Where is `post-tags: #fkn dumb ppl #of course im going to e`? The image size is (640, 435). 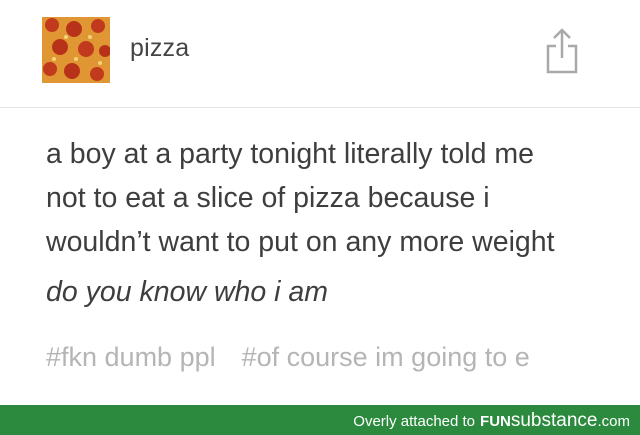 post-tags: #fkn dumb ppl #of course im going to e is located at coordinates (320, 357).